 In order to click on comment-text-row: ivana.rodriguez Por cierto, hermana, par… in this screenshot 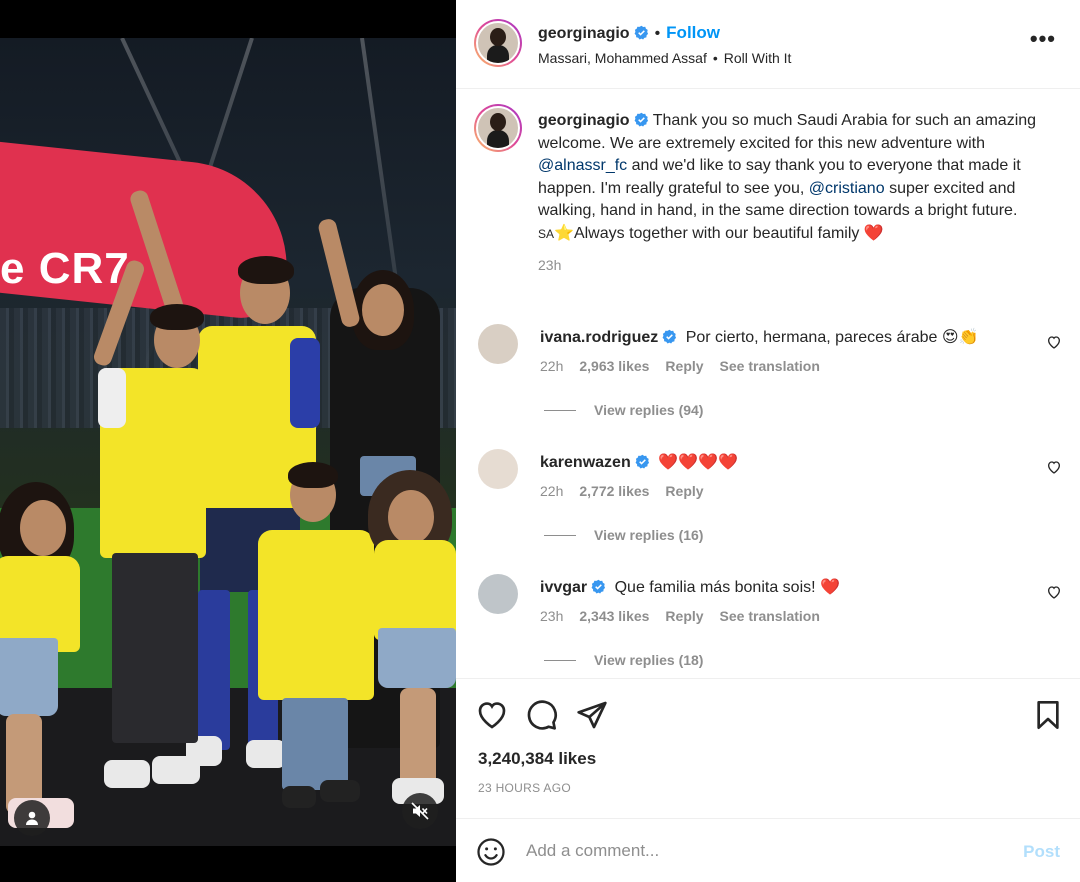, I will do `click(759, 337)`.